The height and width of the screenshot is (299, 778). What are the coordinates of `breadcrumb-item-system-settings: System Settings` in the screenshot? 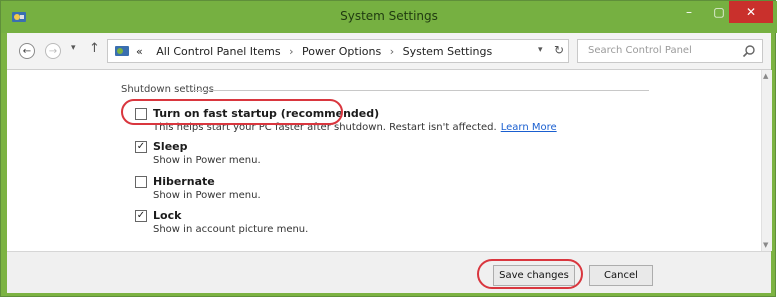 It's located at (448, 51).